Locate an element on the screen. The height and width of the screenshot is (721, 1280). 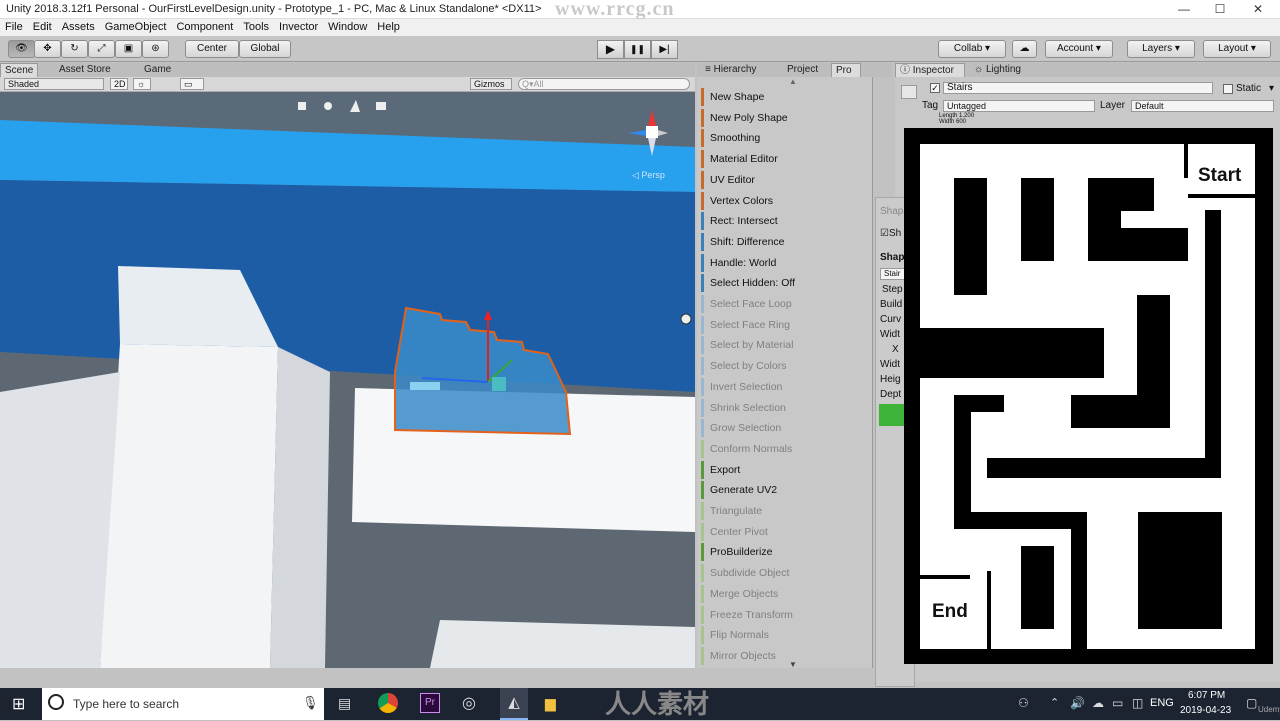
windows-start-icon: ⊞ is located at coordinates (18, 704).